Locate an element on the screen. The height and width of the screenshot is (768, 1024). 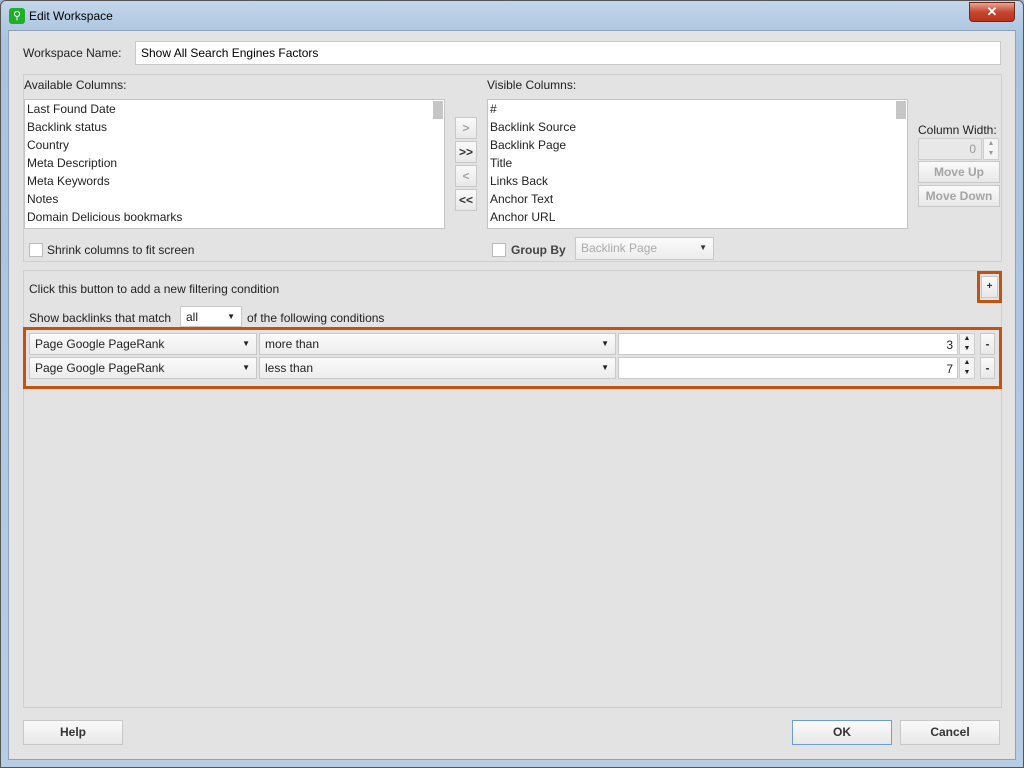
ok-button: OK is located at coordinates (842, 732).